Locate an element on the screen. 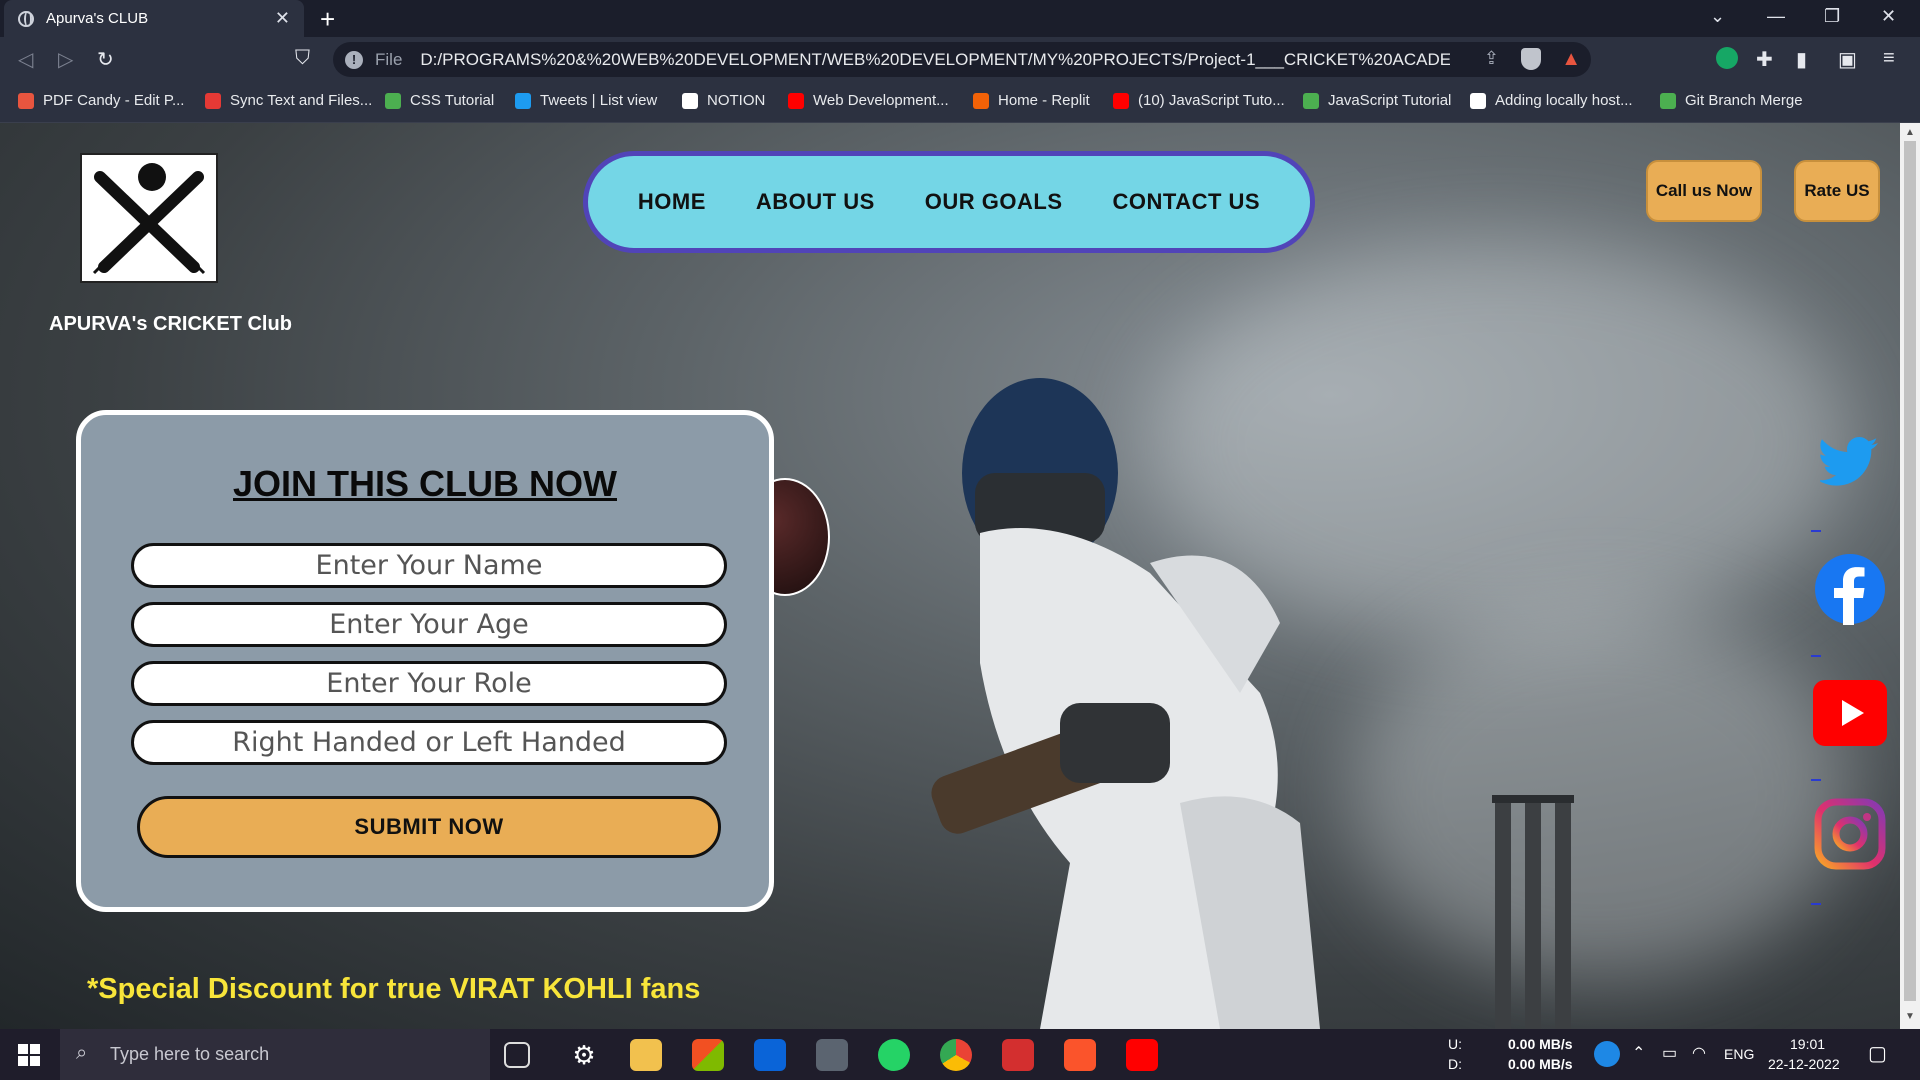 Image resolution: width=1920 pixels, height=1080 pixels. form-title: JOIN THIS CLUB NOW is located at coordinates (425, 483).